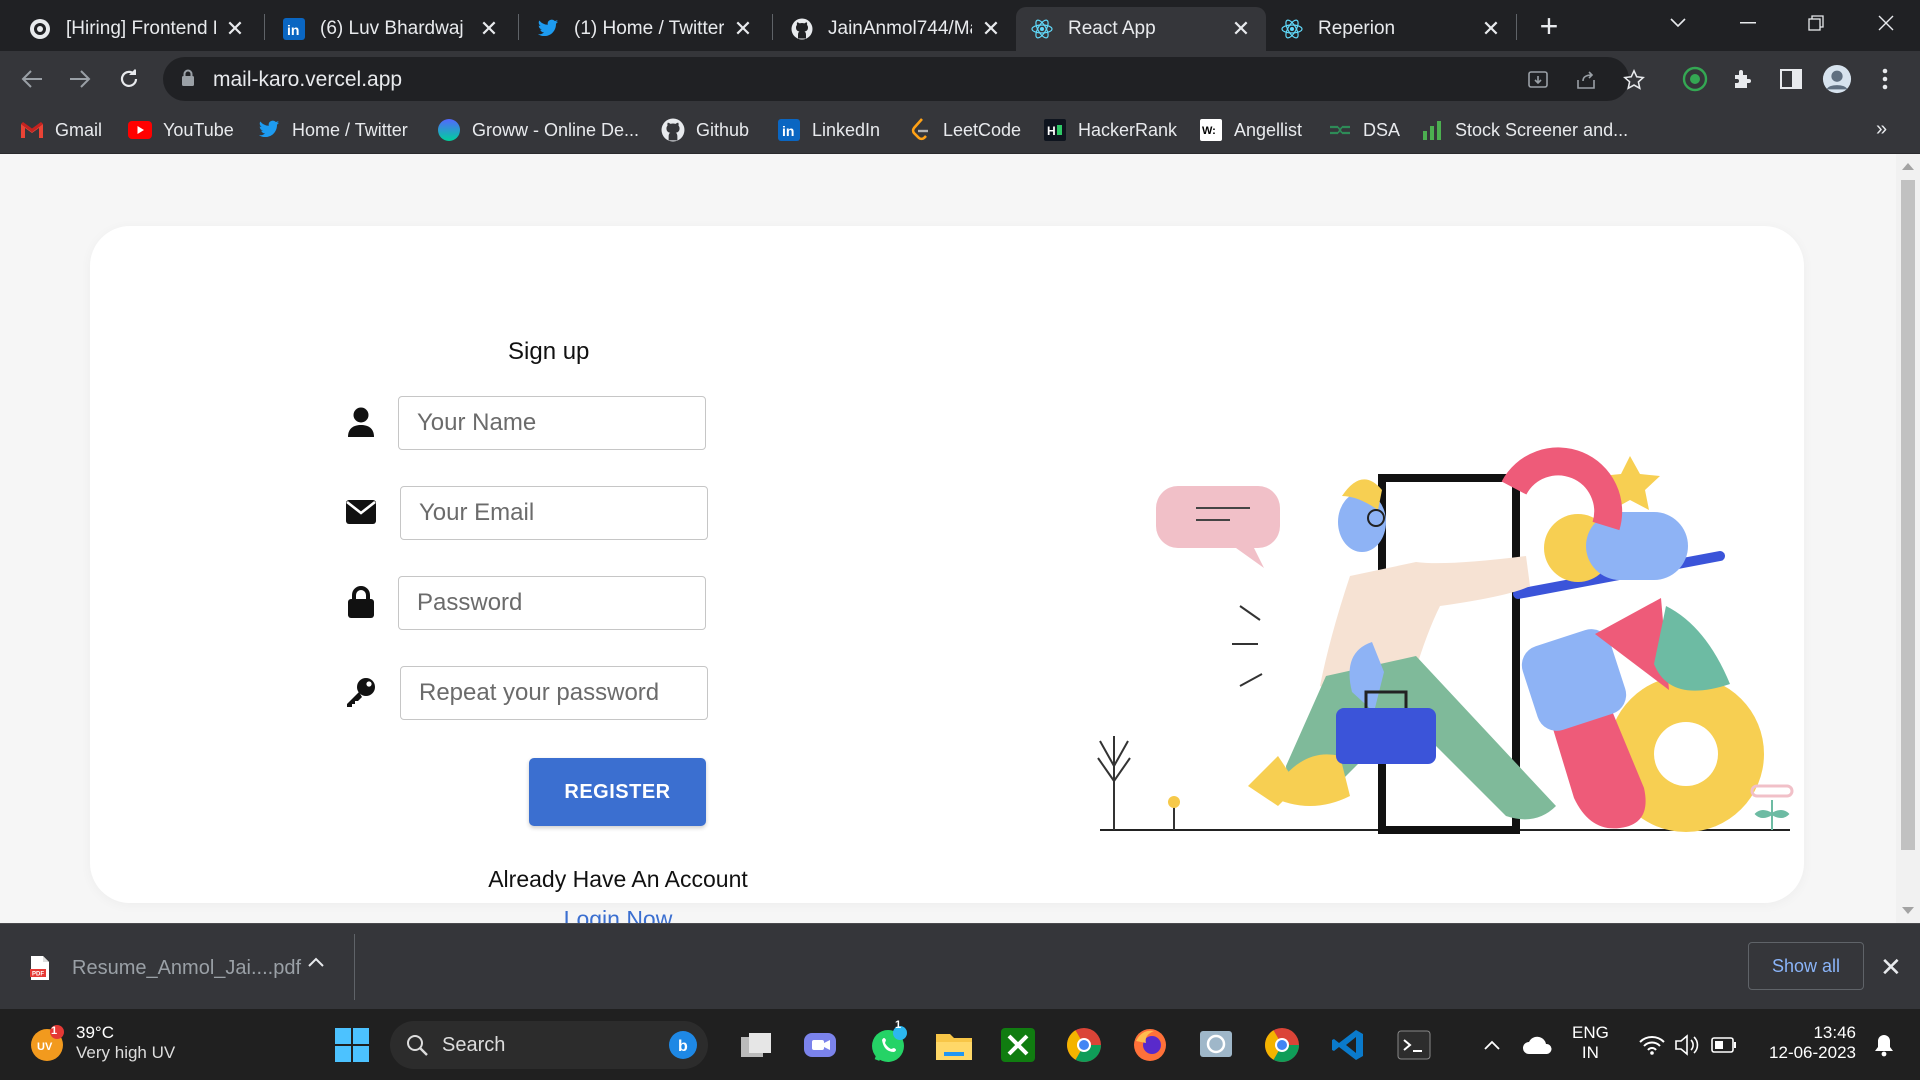 The image size is (1920, 1080). I want to click on chrome-menu-icon, so click(1885, 79).